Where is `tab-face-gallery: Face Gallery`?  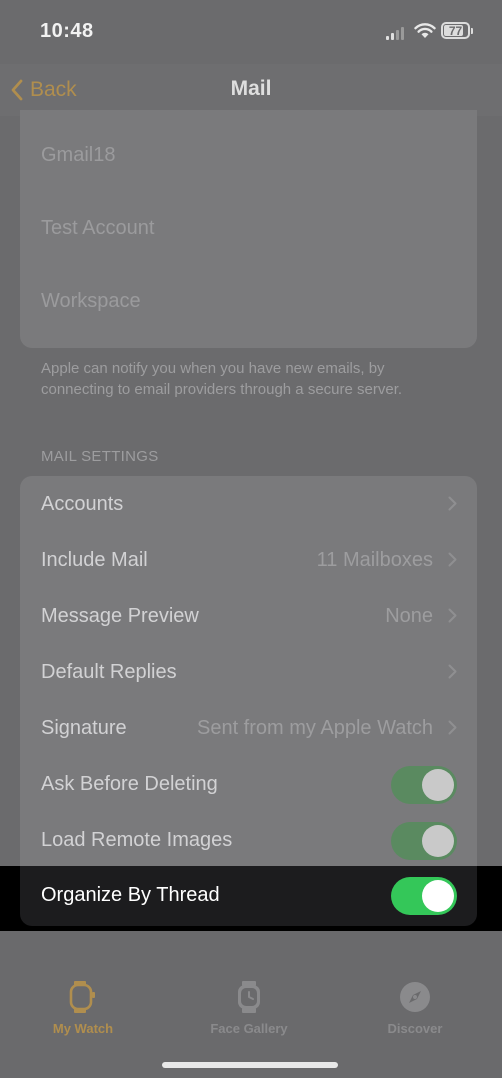 tab-face-gallery: Face Gallery is located at coordinates (249, 1007).